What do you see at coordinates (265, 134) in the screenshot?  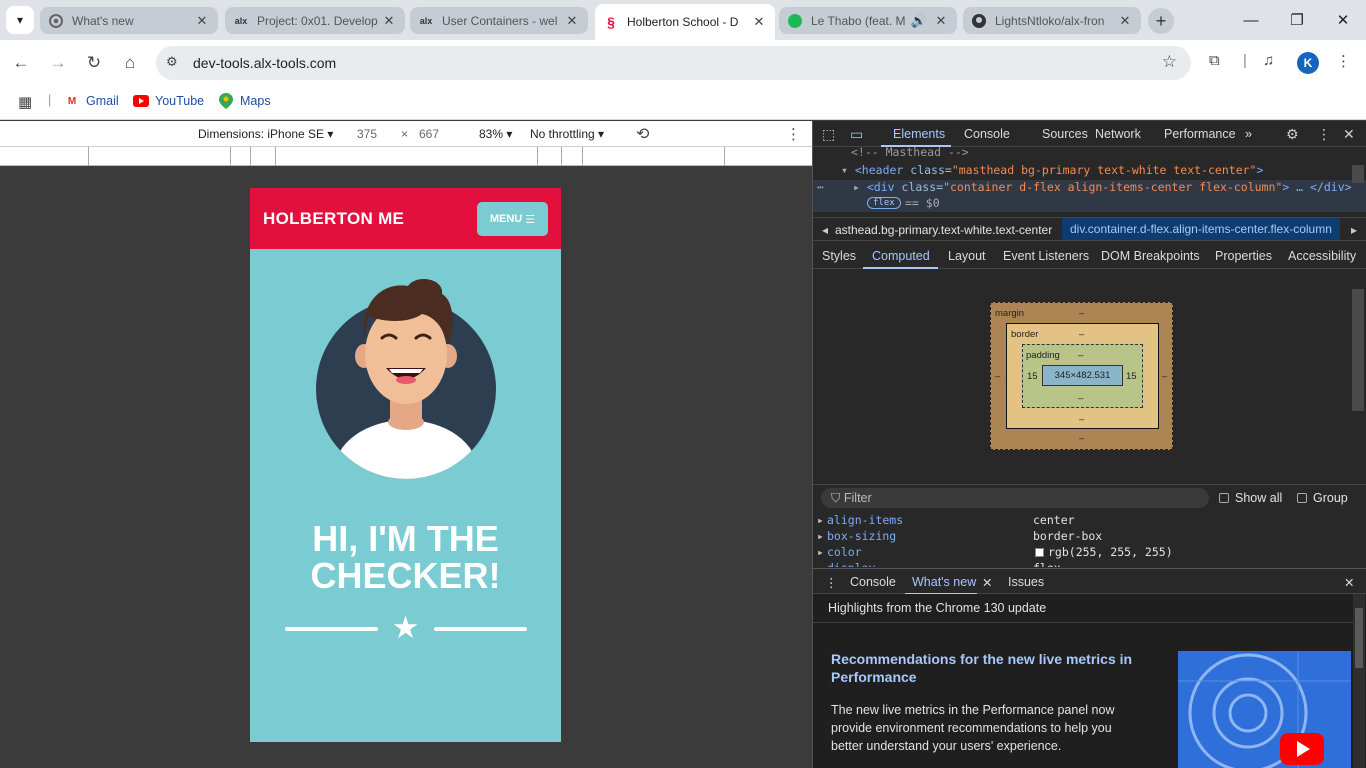 I see `dimensions-select: Dimensions: iPhone SE ▾` at bounding box center [265, 134].